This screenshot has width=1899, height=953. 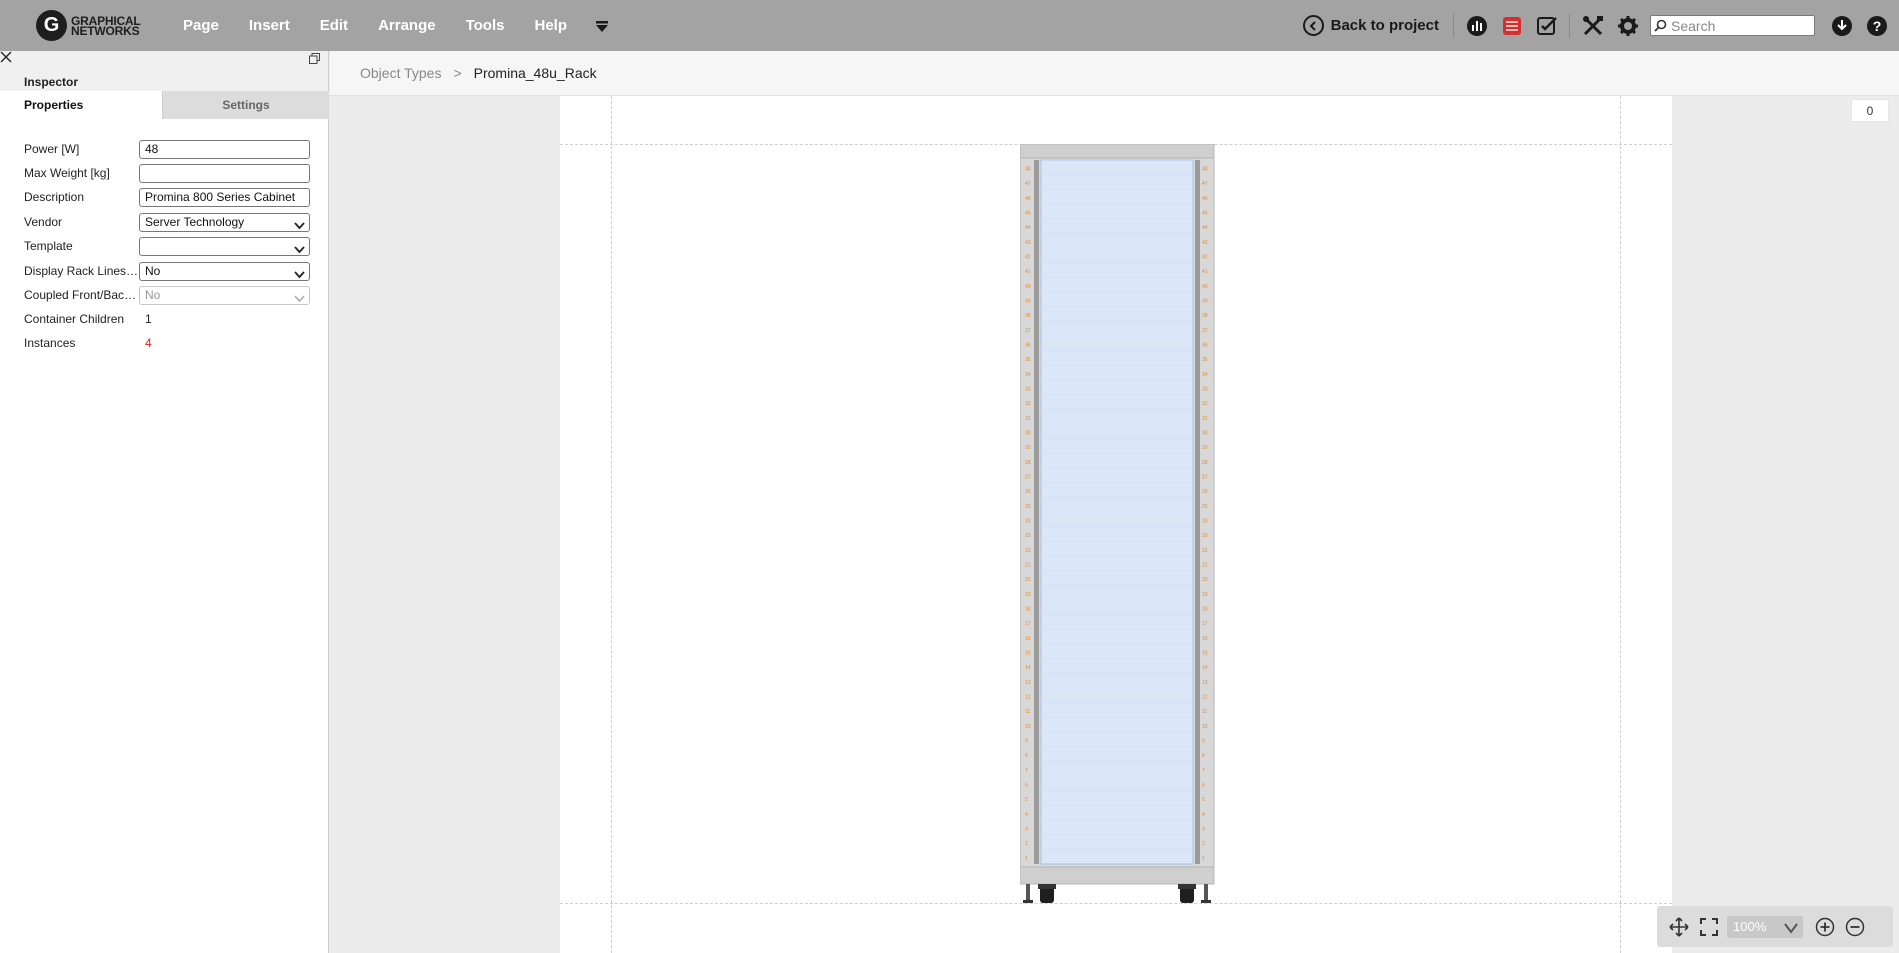 I want to click on rack-unit-label-left: 44, so click(x=1028, y=228).